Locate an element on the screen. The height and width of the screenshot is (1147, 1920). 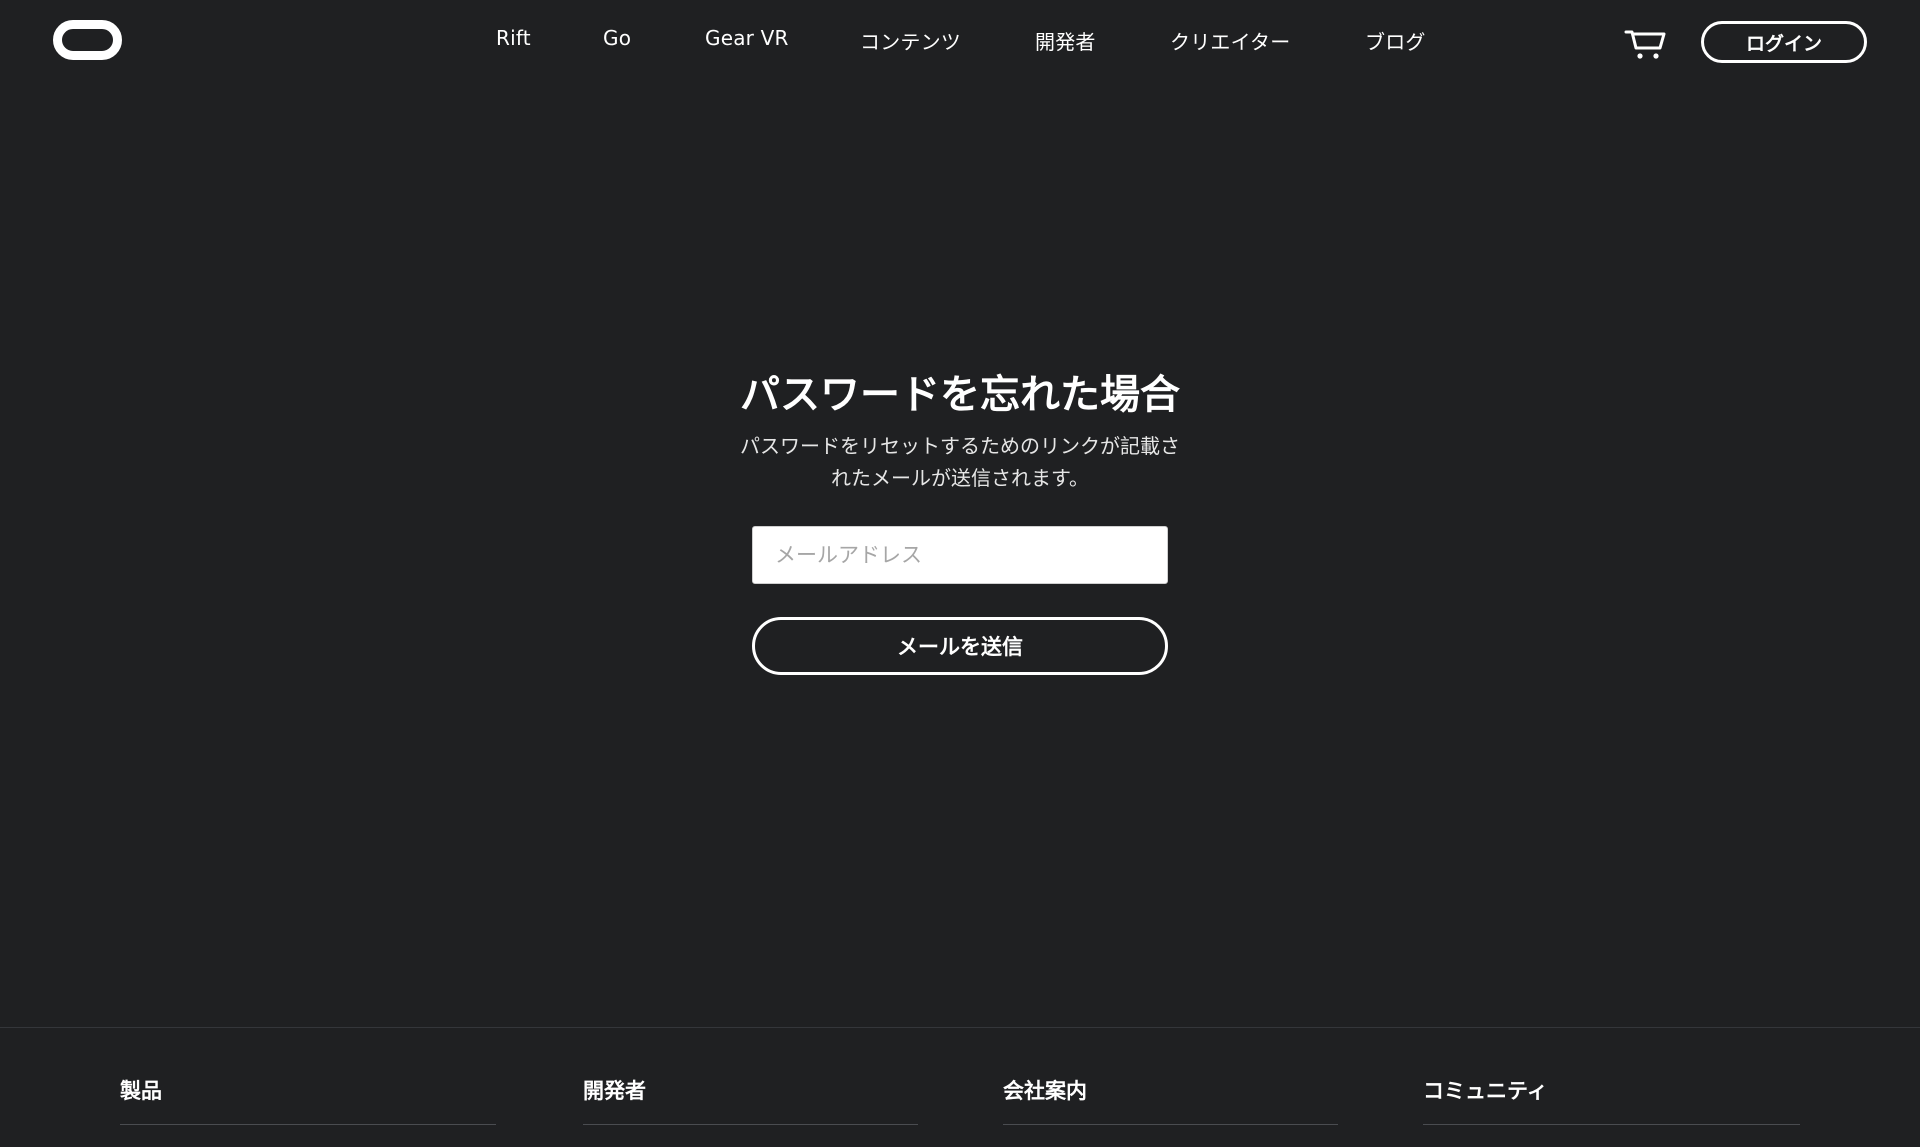
nav-item-gear-vr: Gear VR is located at coordinates (747, 38).